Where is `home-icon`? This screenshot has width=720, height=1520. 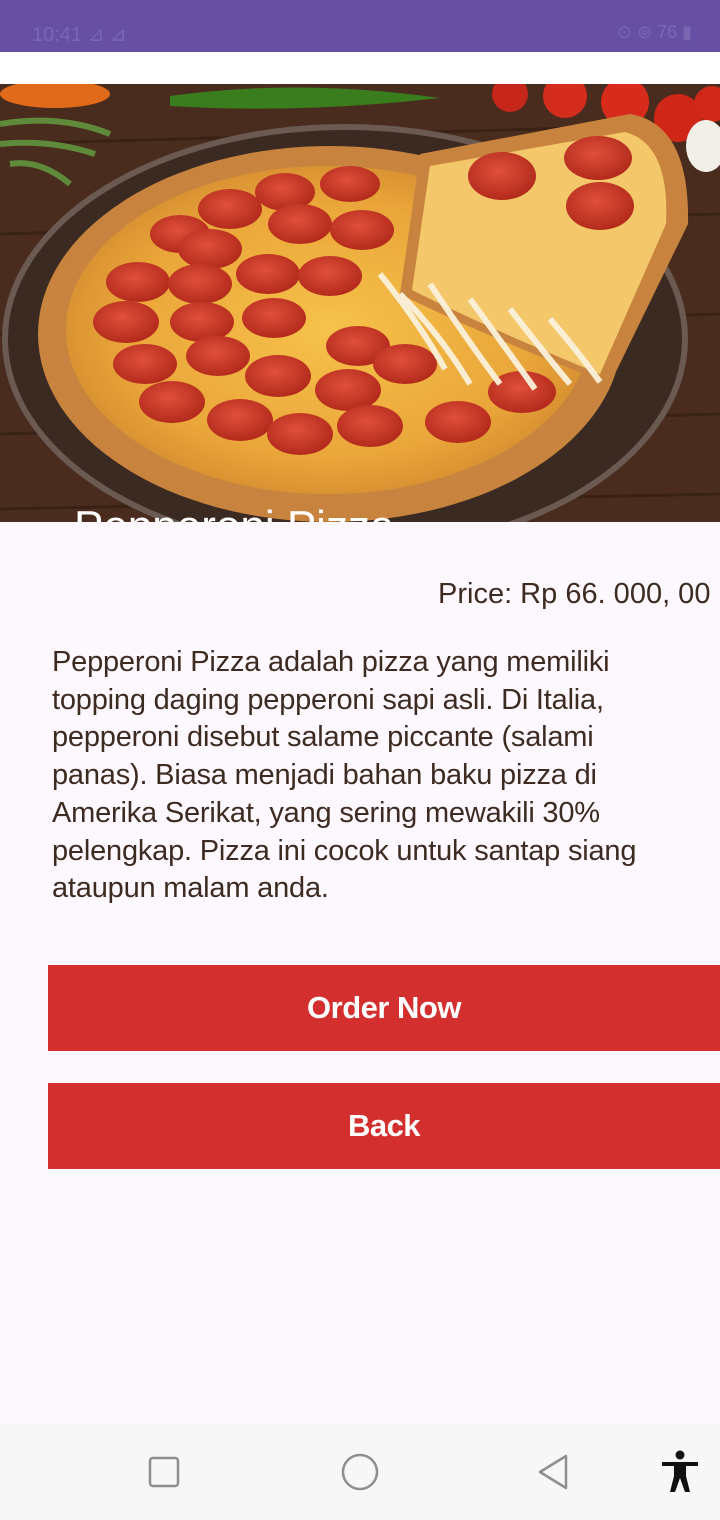
home-icon is located at coordinates (360, 1472).